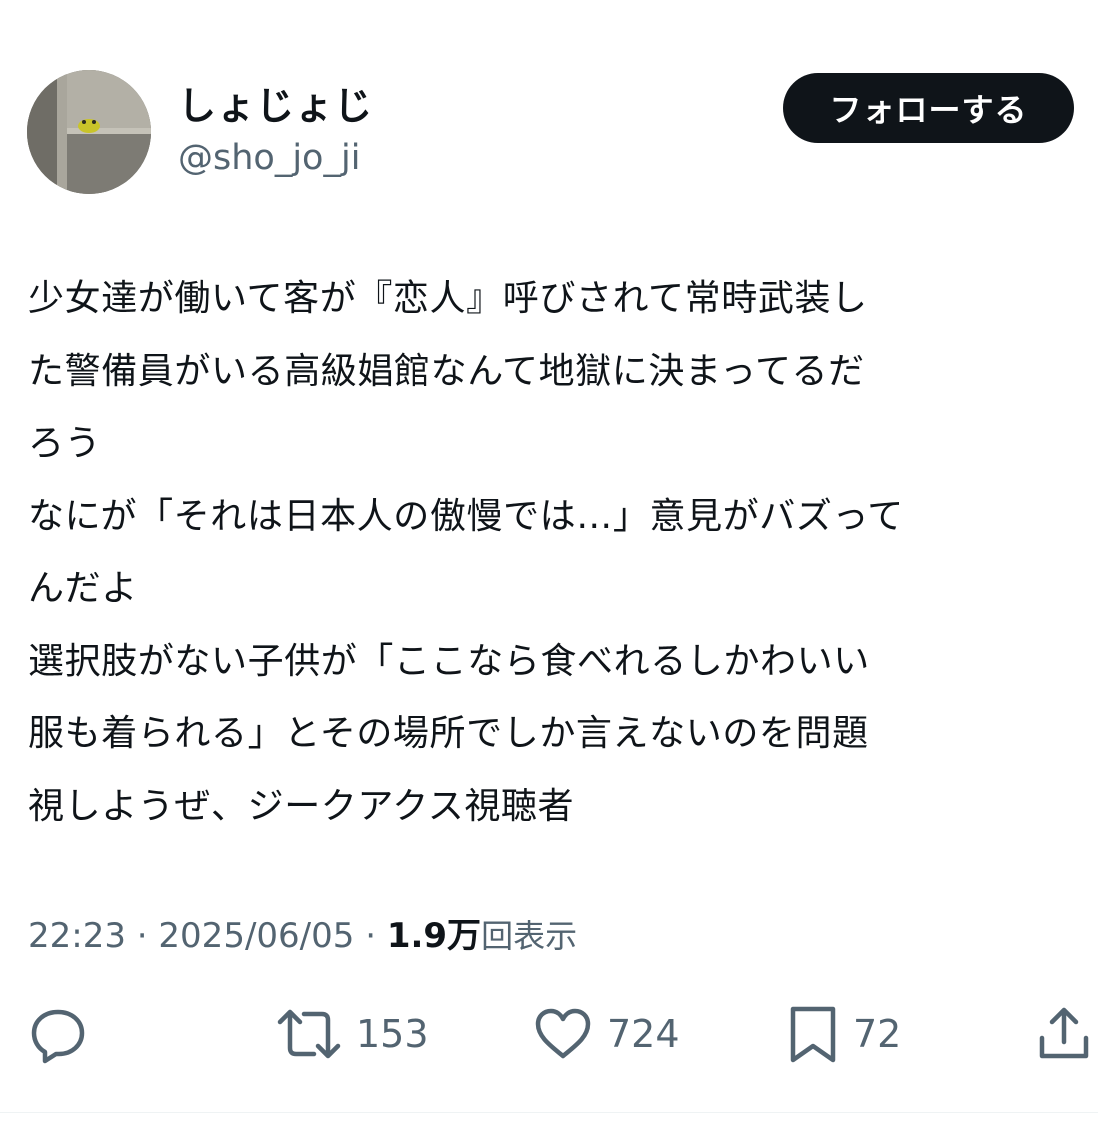 This screenshot has width=1098, height=1137. What do you see at coordinates (434, 936) in the screenshot?
I see `views-count: 1.9万` at bounding box center [434, 936].